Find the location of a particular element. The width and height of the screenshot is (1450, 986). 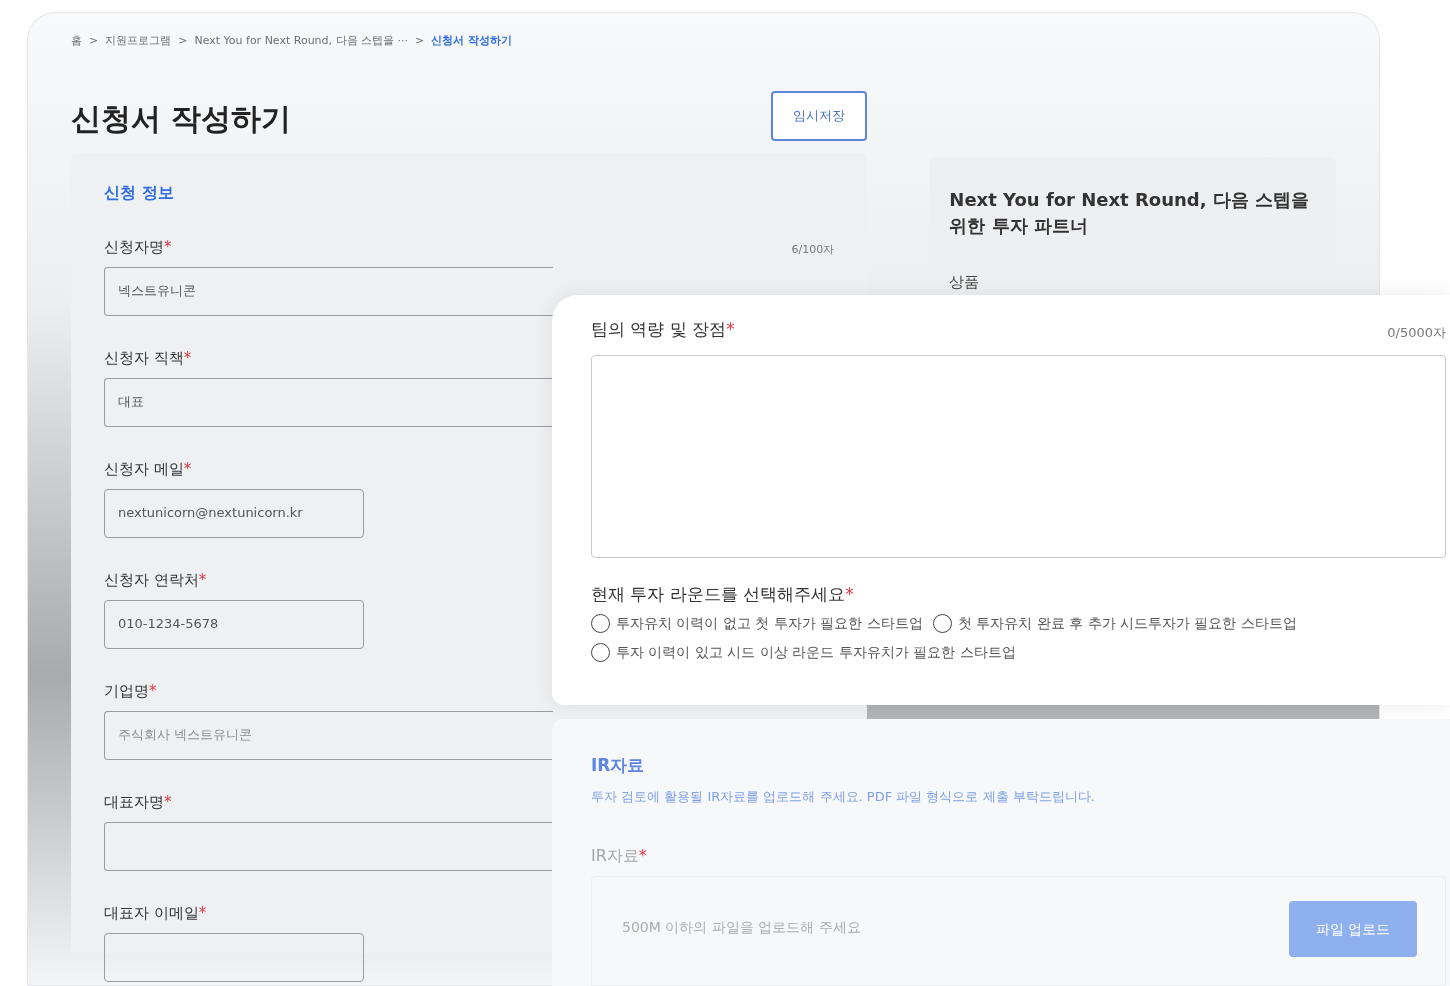

character-counter: 6/100자 is located at coordinates (813, 250).